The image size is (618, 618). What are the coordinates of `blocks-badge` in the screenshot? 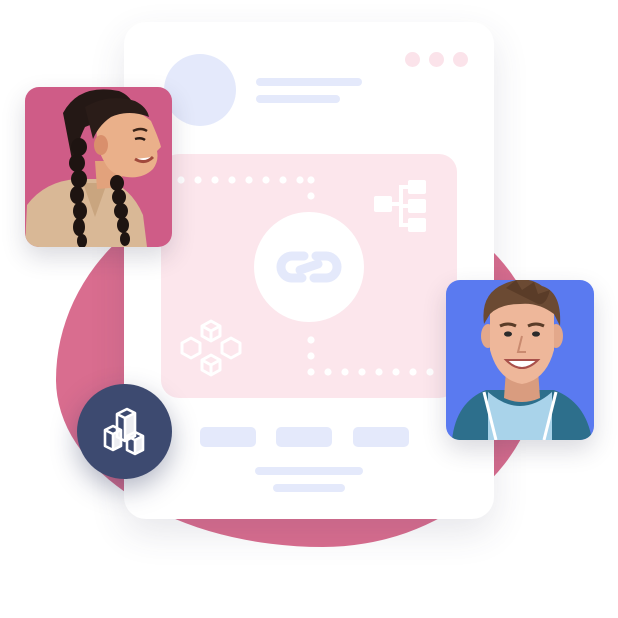 It's located at (124, 431).